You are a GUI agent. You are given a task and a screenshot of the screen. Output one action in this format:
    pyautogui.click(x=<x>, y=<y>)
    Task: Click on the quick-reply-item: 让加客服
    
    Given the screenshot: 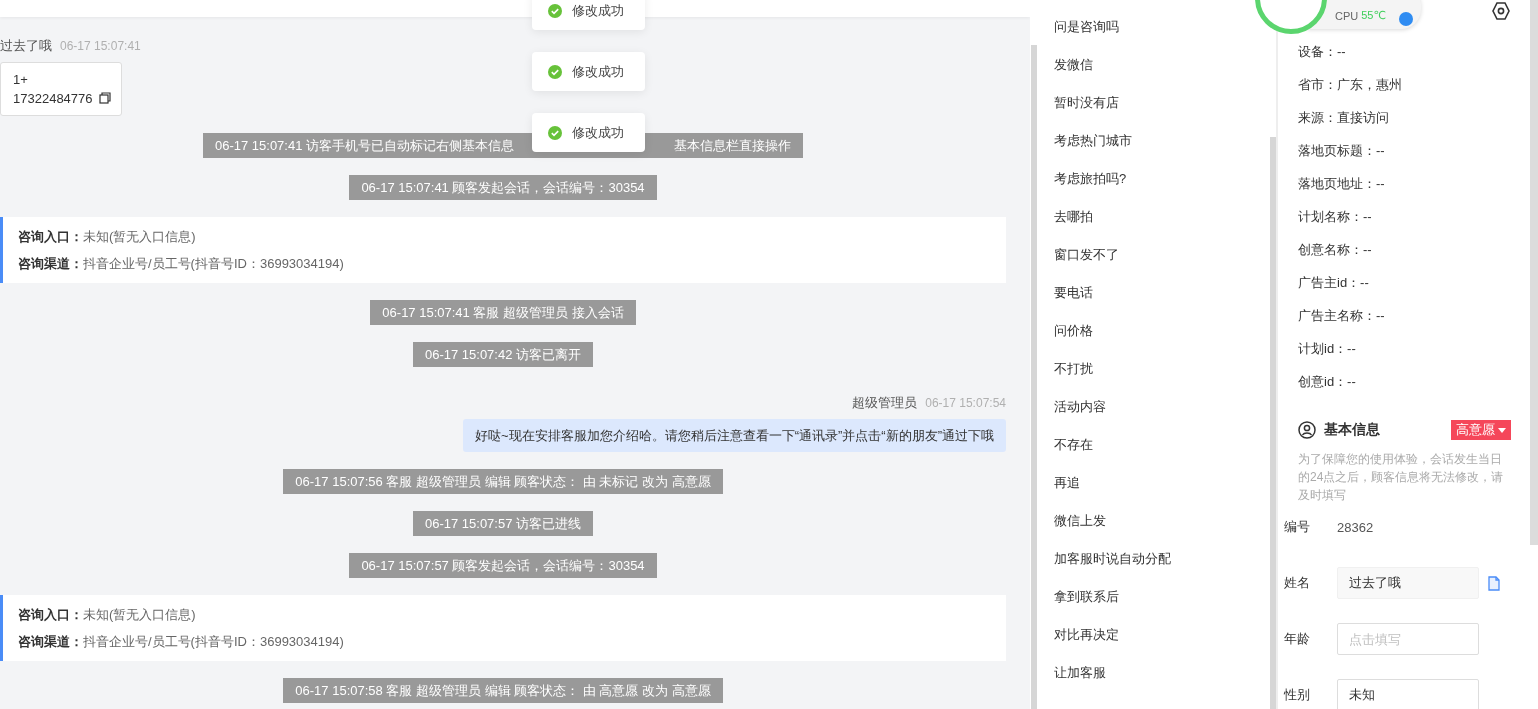 What is the action you would take?
    pyautogui.click(x=1162, y=682)
    